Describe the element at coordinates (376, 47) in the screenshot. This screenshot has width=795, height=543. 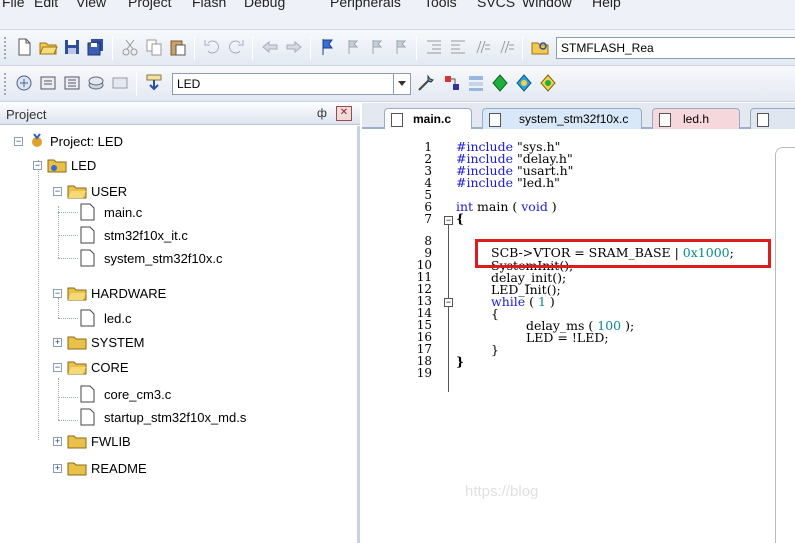
I see `next-bookmark-icon` at that location.